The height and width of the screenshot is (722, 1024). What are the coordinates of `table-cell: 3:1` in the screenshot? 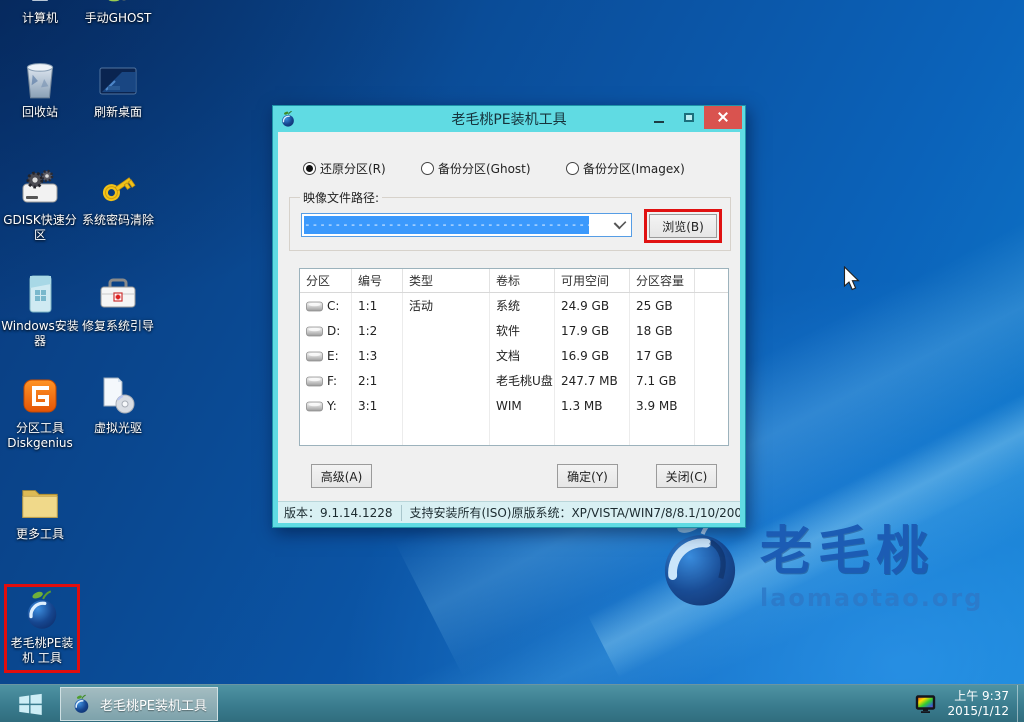 It's located at (377, 405).